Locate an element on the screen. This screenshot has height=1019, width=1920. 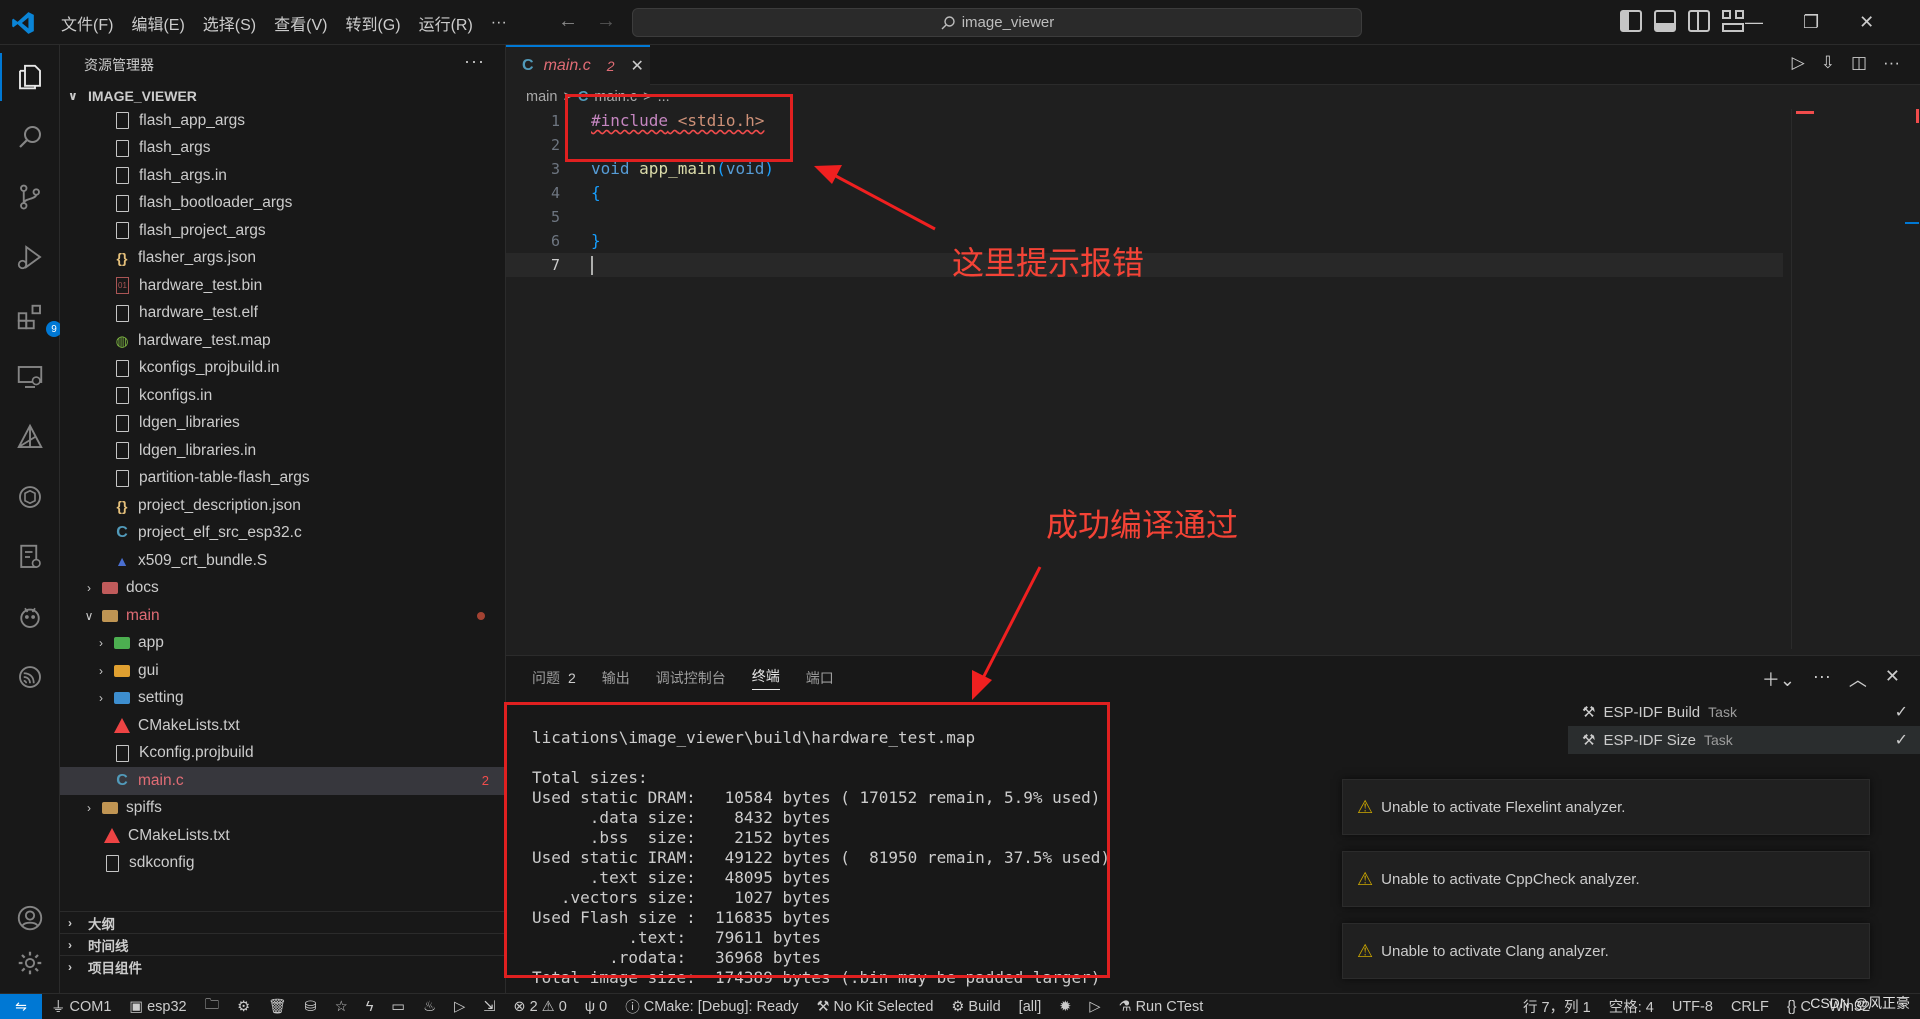
status-text: Build is located at coordinates (984, 1006).